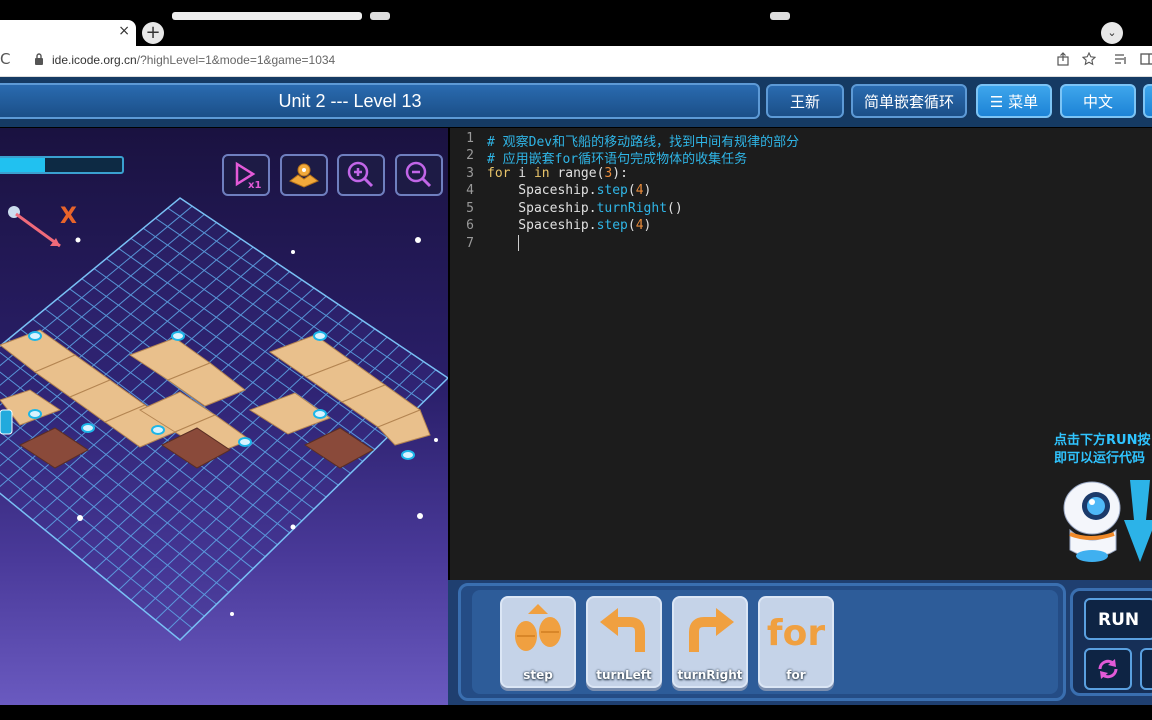  I want to click on target-x-marker: X, so click(68, 216).